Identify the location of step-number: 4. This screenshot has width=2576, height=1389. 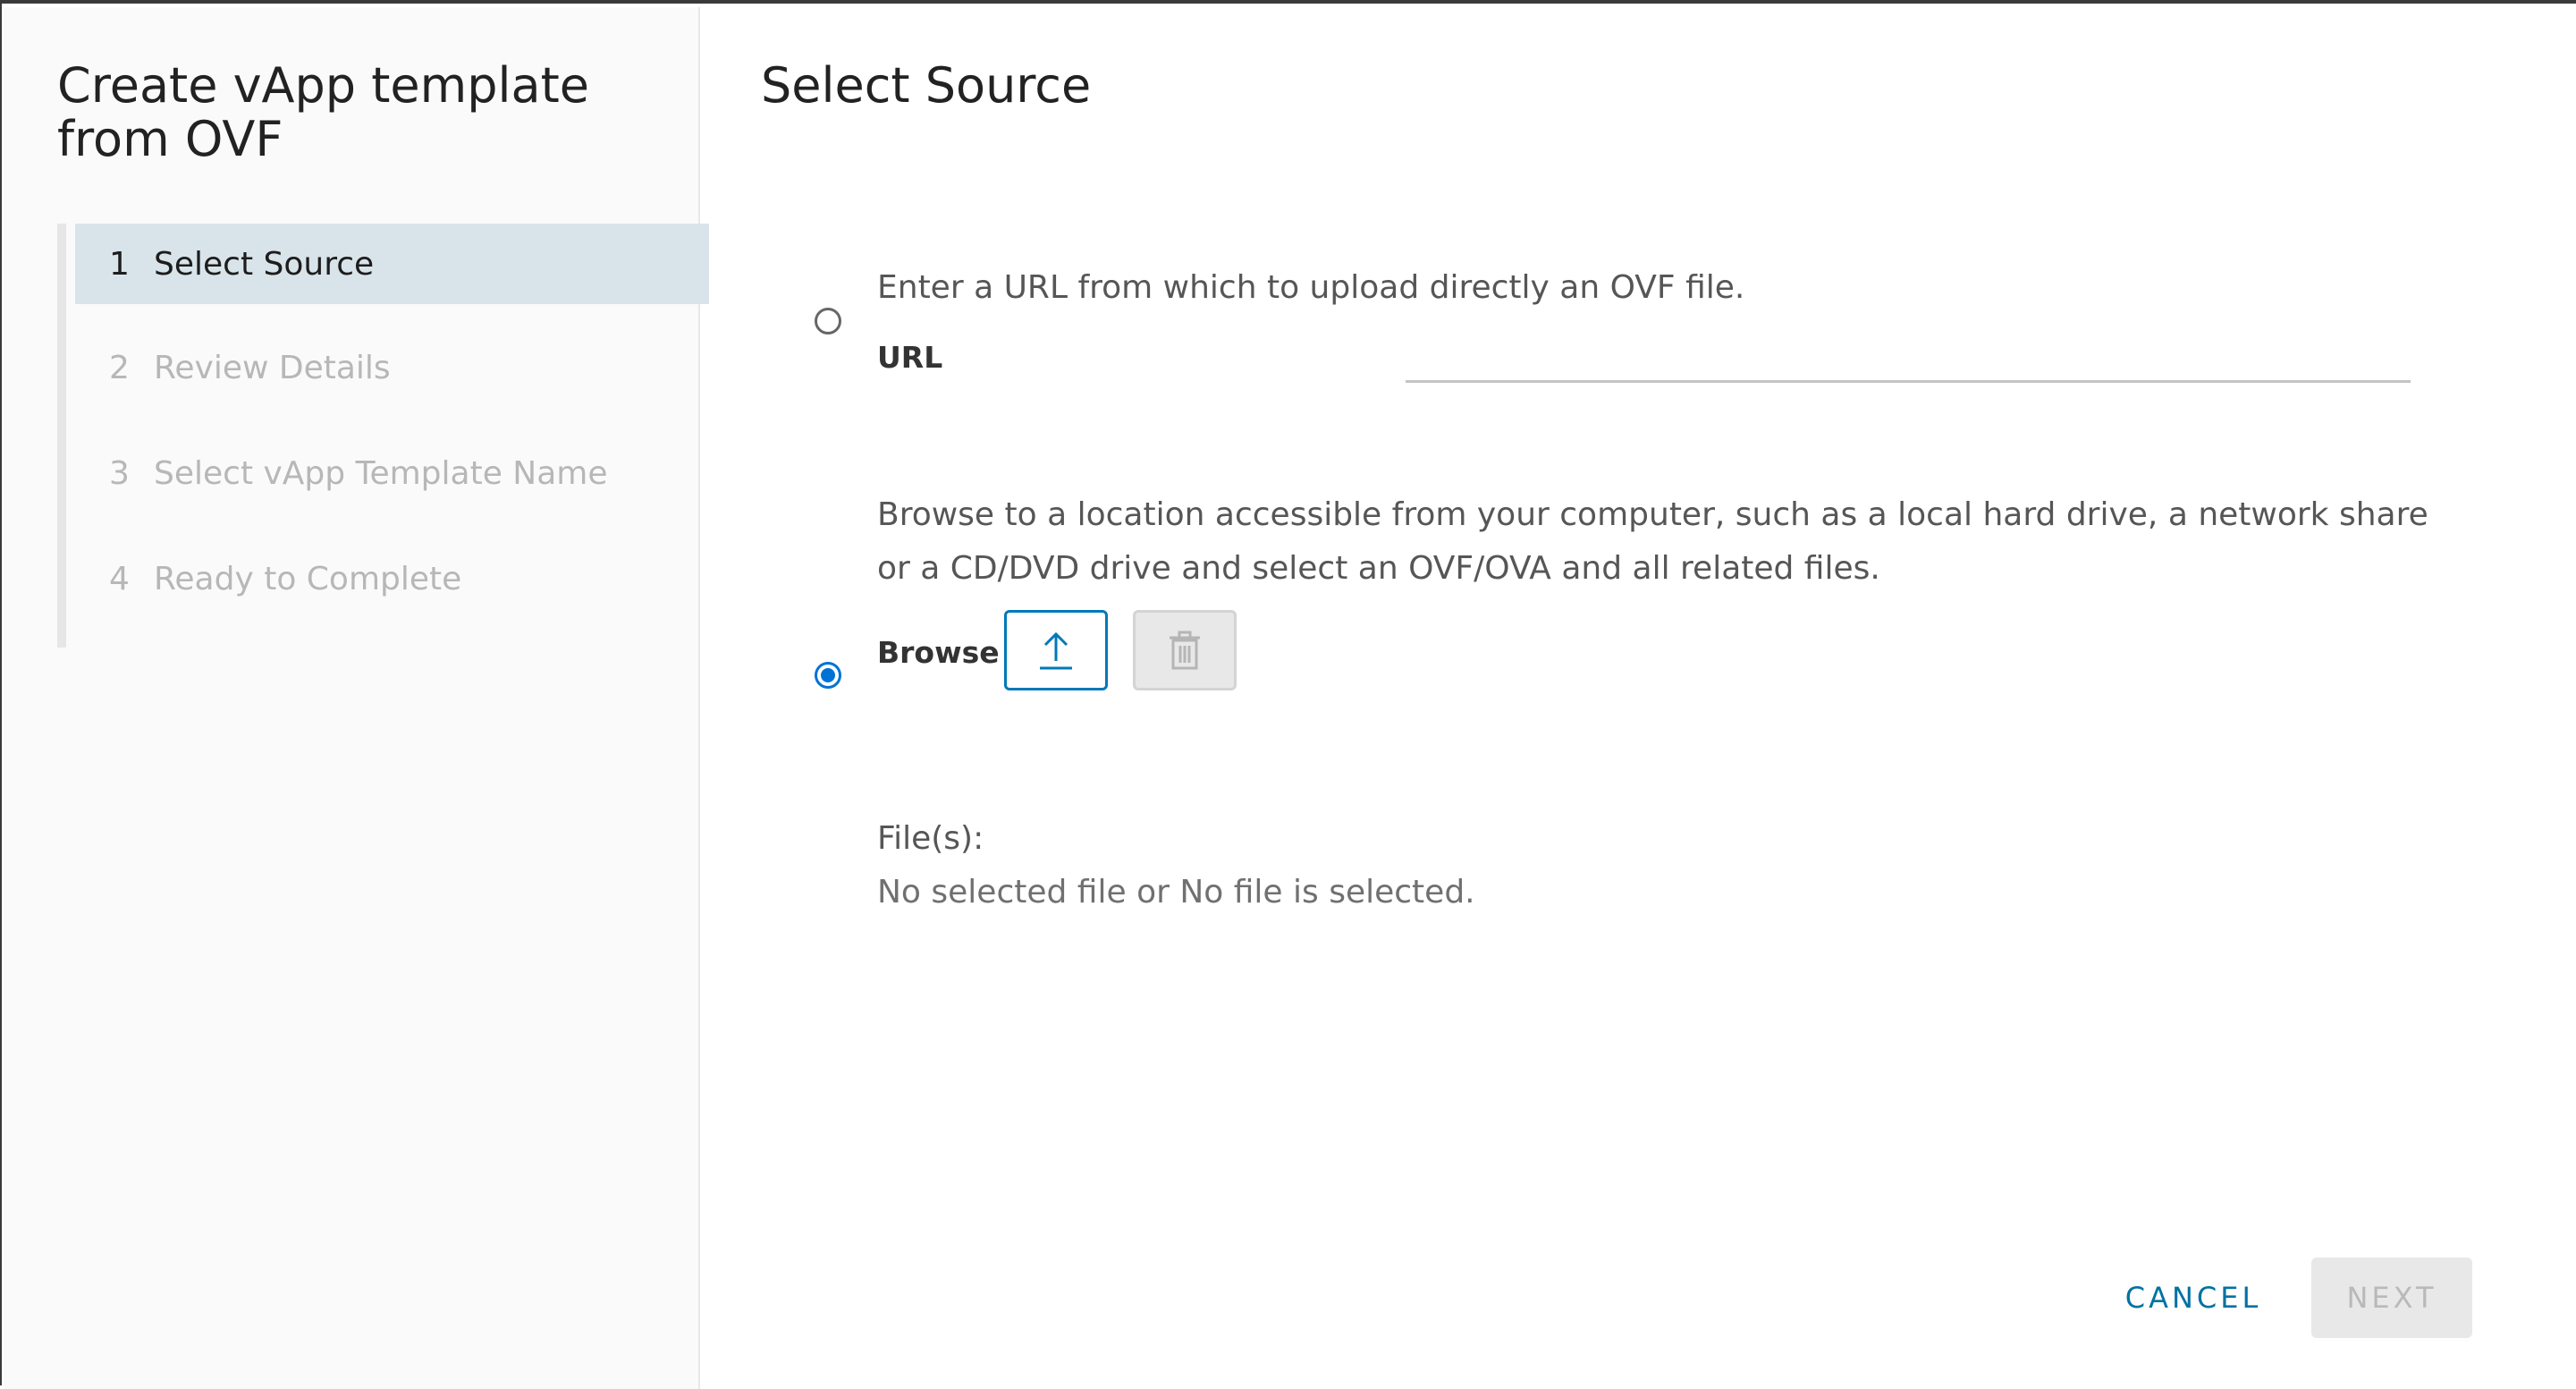
(119, 578).